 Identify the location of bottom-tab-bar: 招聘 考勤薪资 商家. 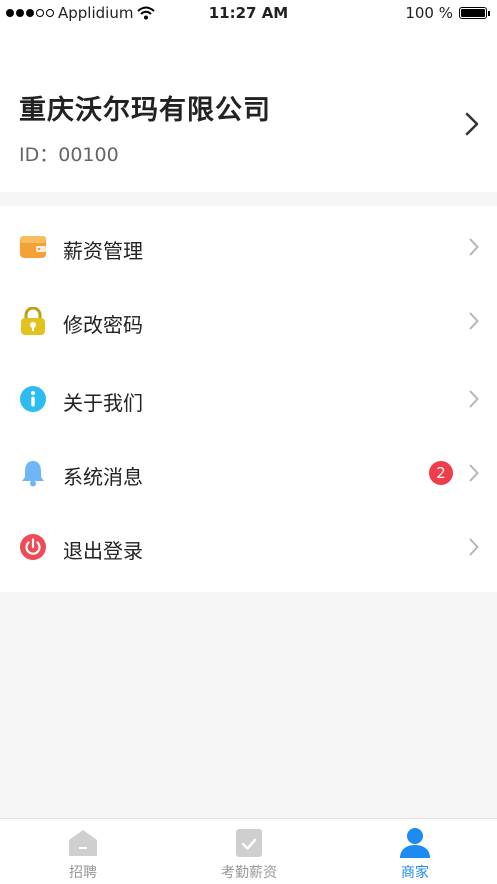
(248, 851).